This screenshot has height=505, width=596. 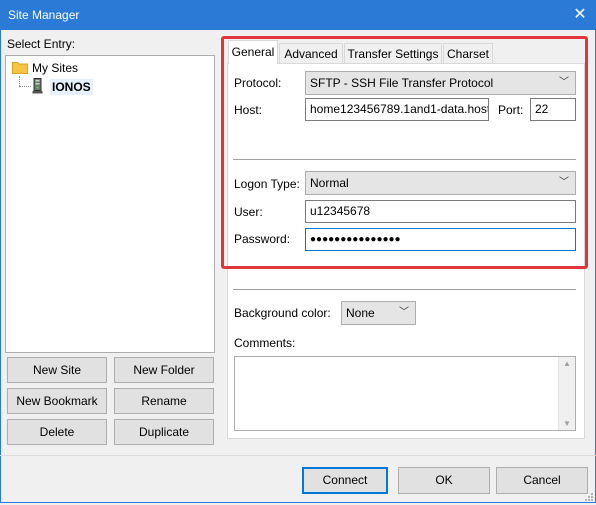 I want to click on background-color-select-value: None, so click(x=360, y=313).